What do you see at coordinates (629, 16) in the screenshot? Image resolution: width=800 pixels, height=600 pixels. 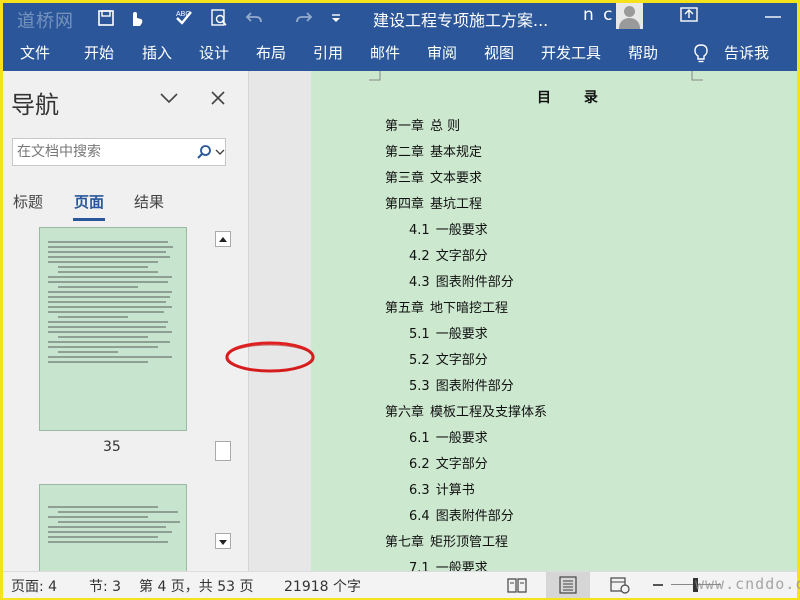 I see `avatar` at bounding box center [629, 16].